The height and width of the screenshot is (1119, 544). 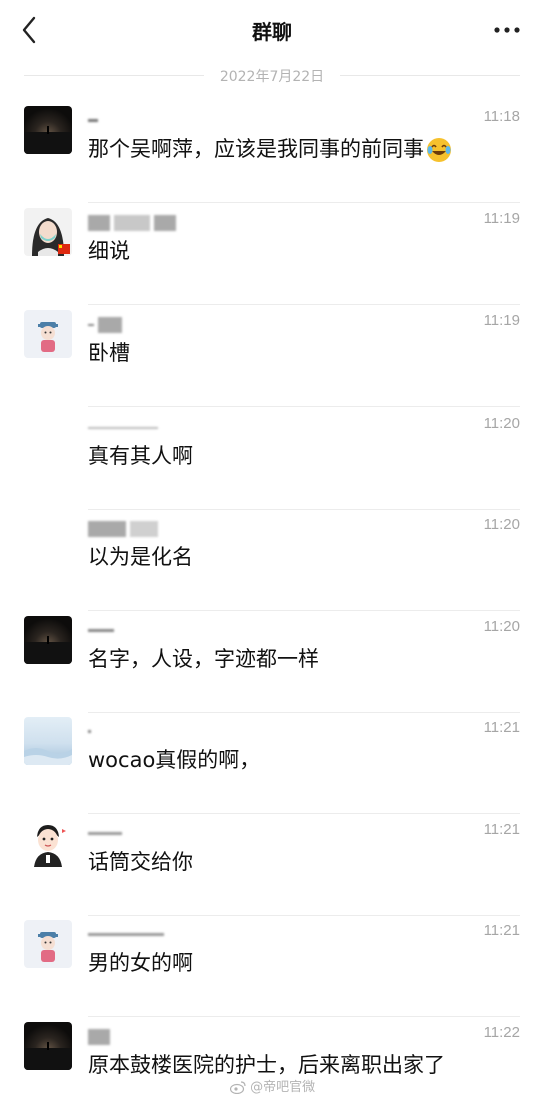 What do you see at coordinates (266, 1065) in the screenshot?
I see `message-text: 原本鼓楼医院的护士，后来离职出家了` at bounding box center [266, 1065].